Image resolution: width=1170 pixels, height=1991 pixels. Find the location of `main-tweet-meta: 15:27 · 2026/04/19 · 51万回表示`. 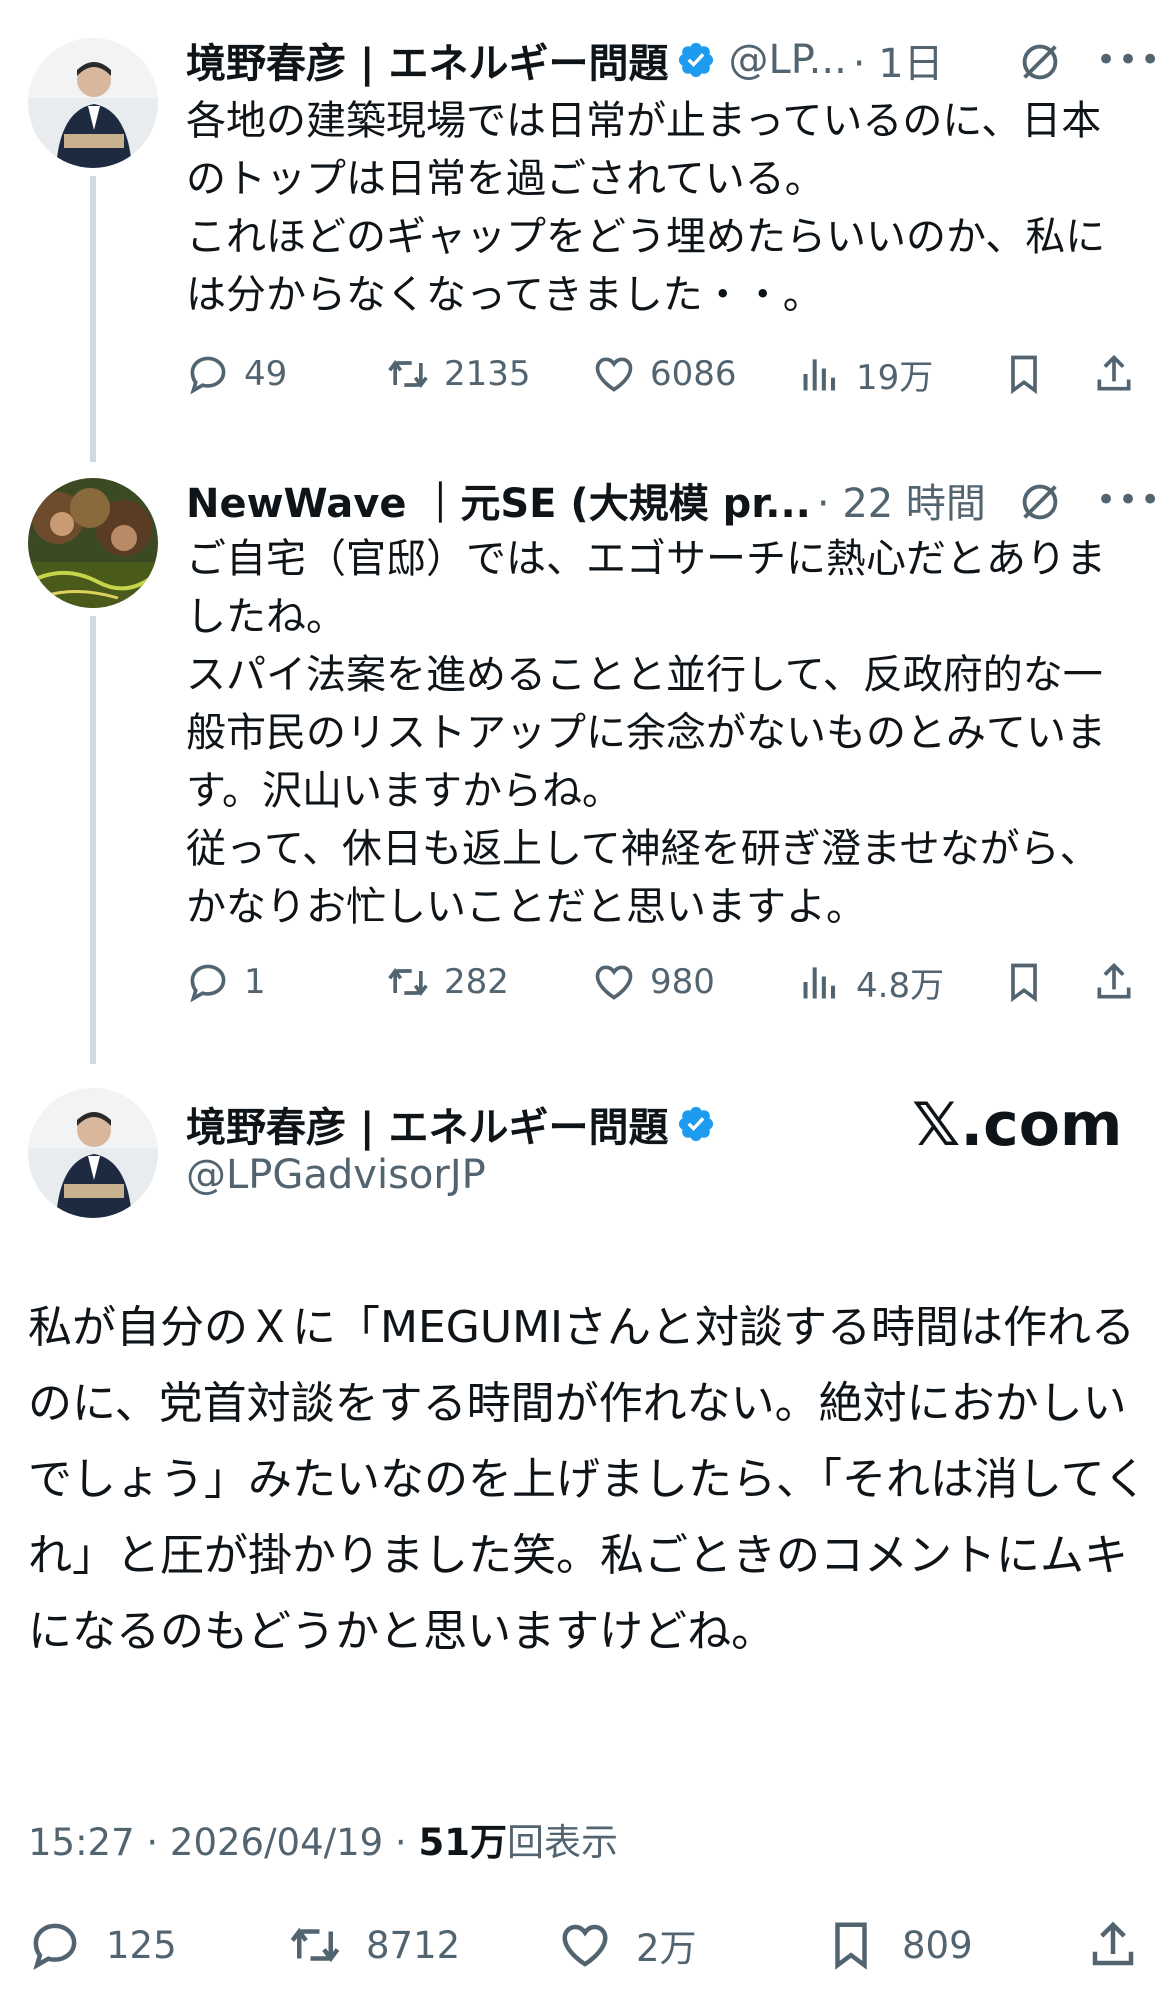

main-tweet-meta: 15:27 · 2026/04/19 · 51万回表示 is located at coordinates (323, 1839).